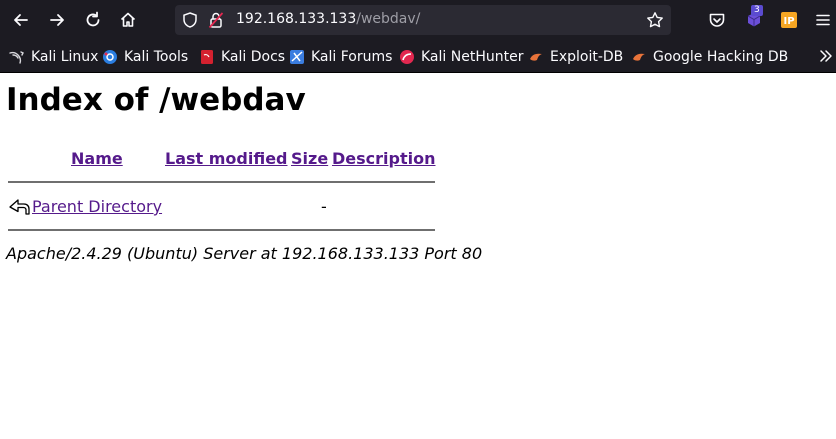 Image resolution: width=836 pixels, height=439 pixels. What do you see at coordinates (216, 20) in the screenshot?
I see `insecure-lock-icon` at bounding box center [216, 20].